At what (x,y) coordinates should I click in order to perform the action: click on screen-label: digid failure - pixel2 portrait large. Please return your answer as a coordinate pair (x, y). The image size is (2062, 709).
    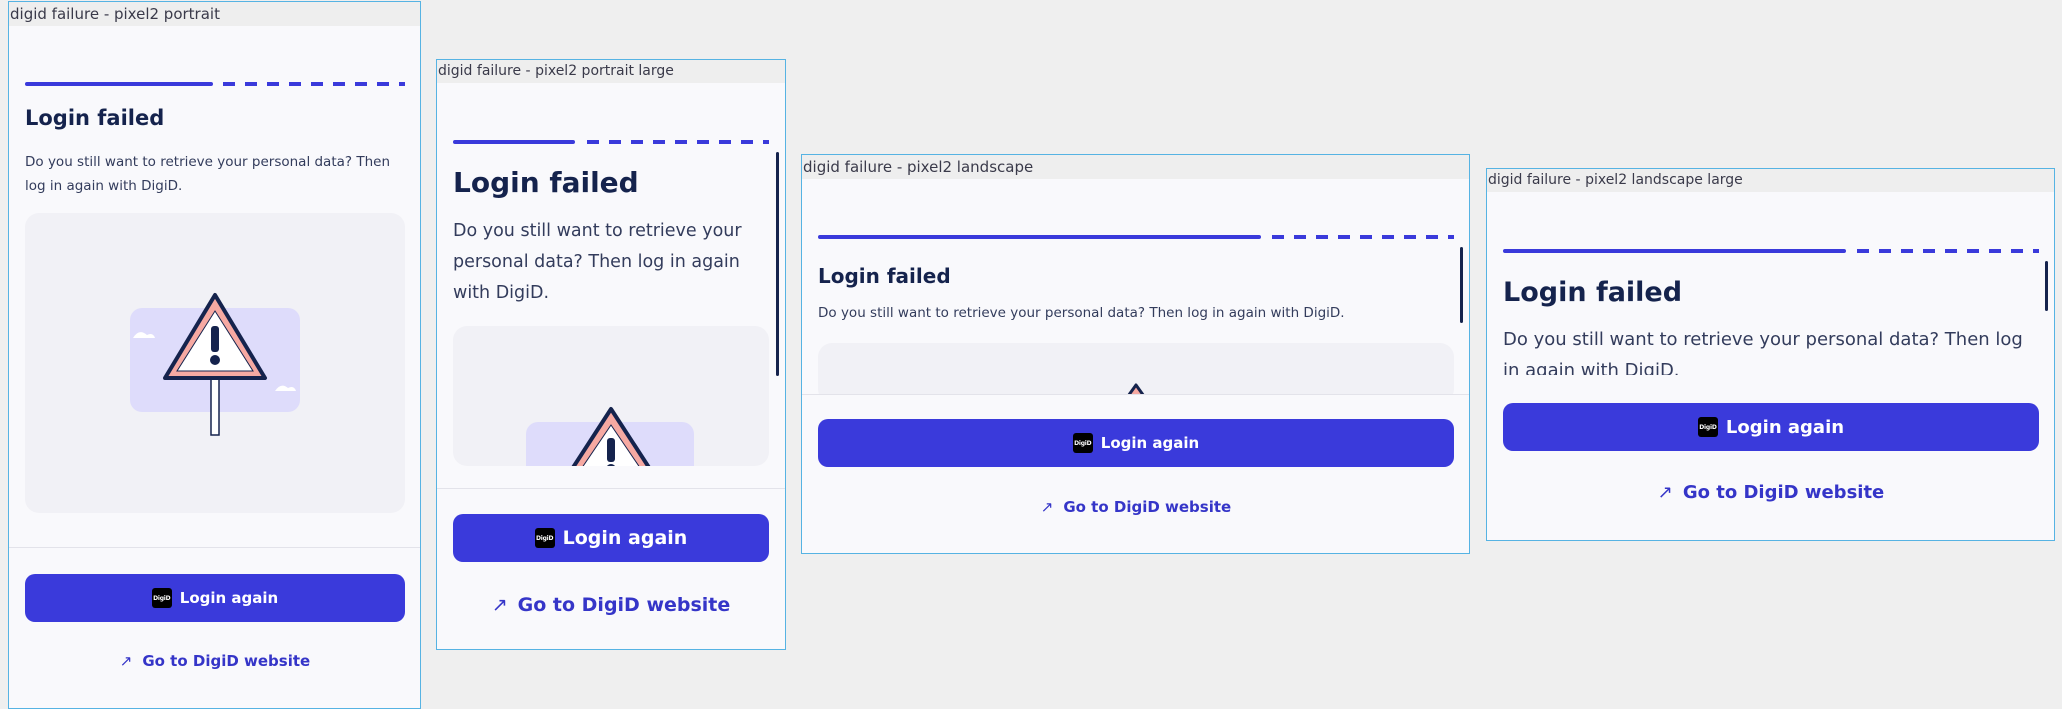
    Looking at the image, I should click on (611, 71).